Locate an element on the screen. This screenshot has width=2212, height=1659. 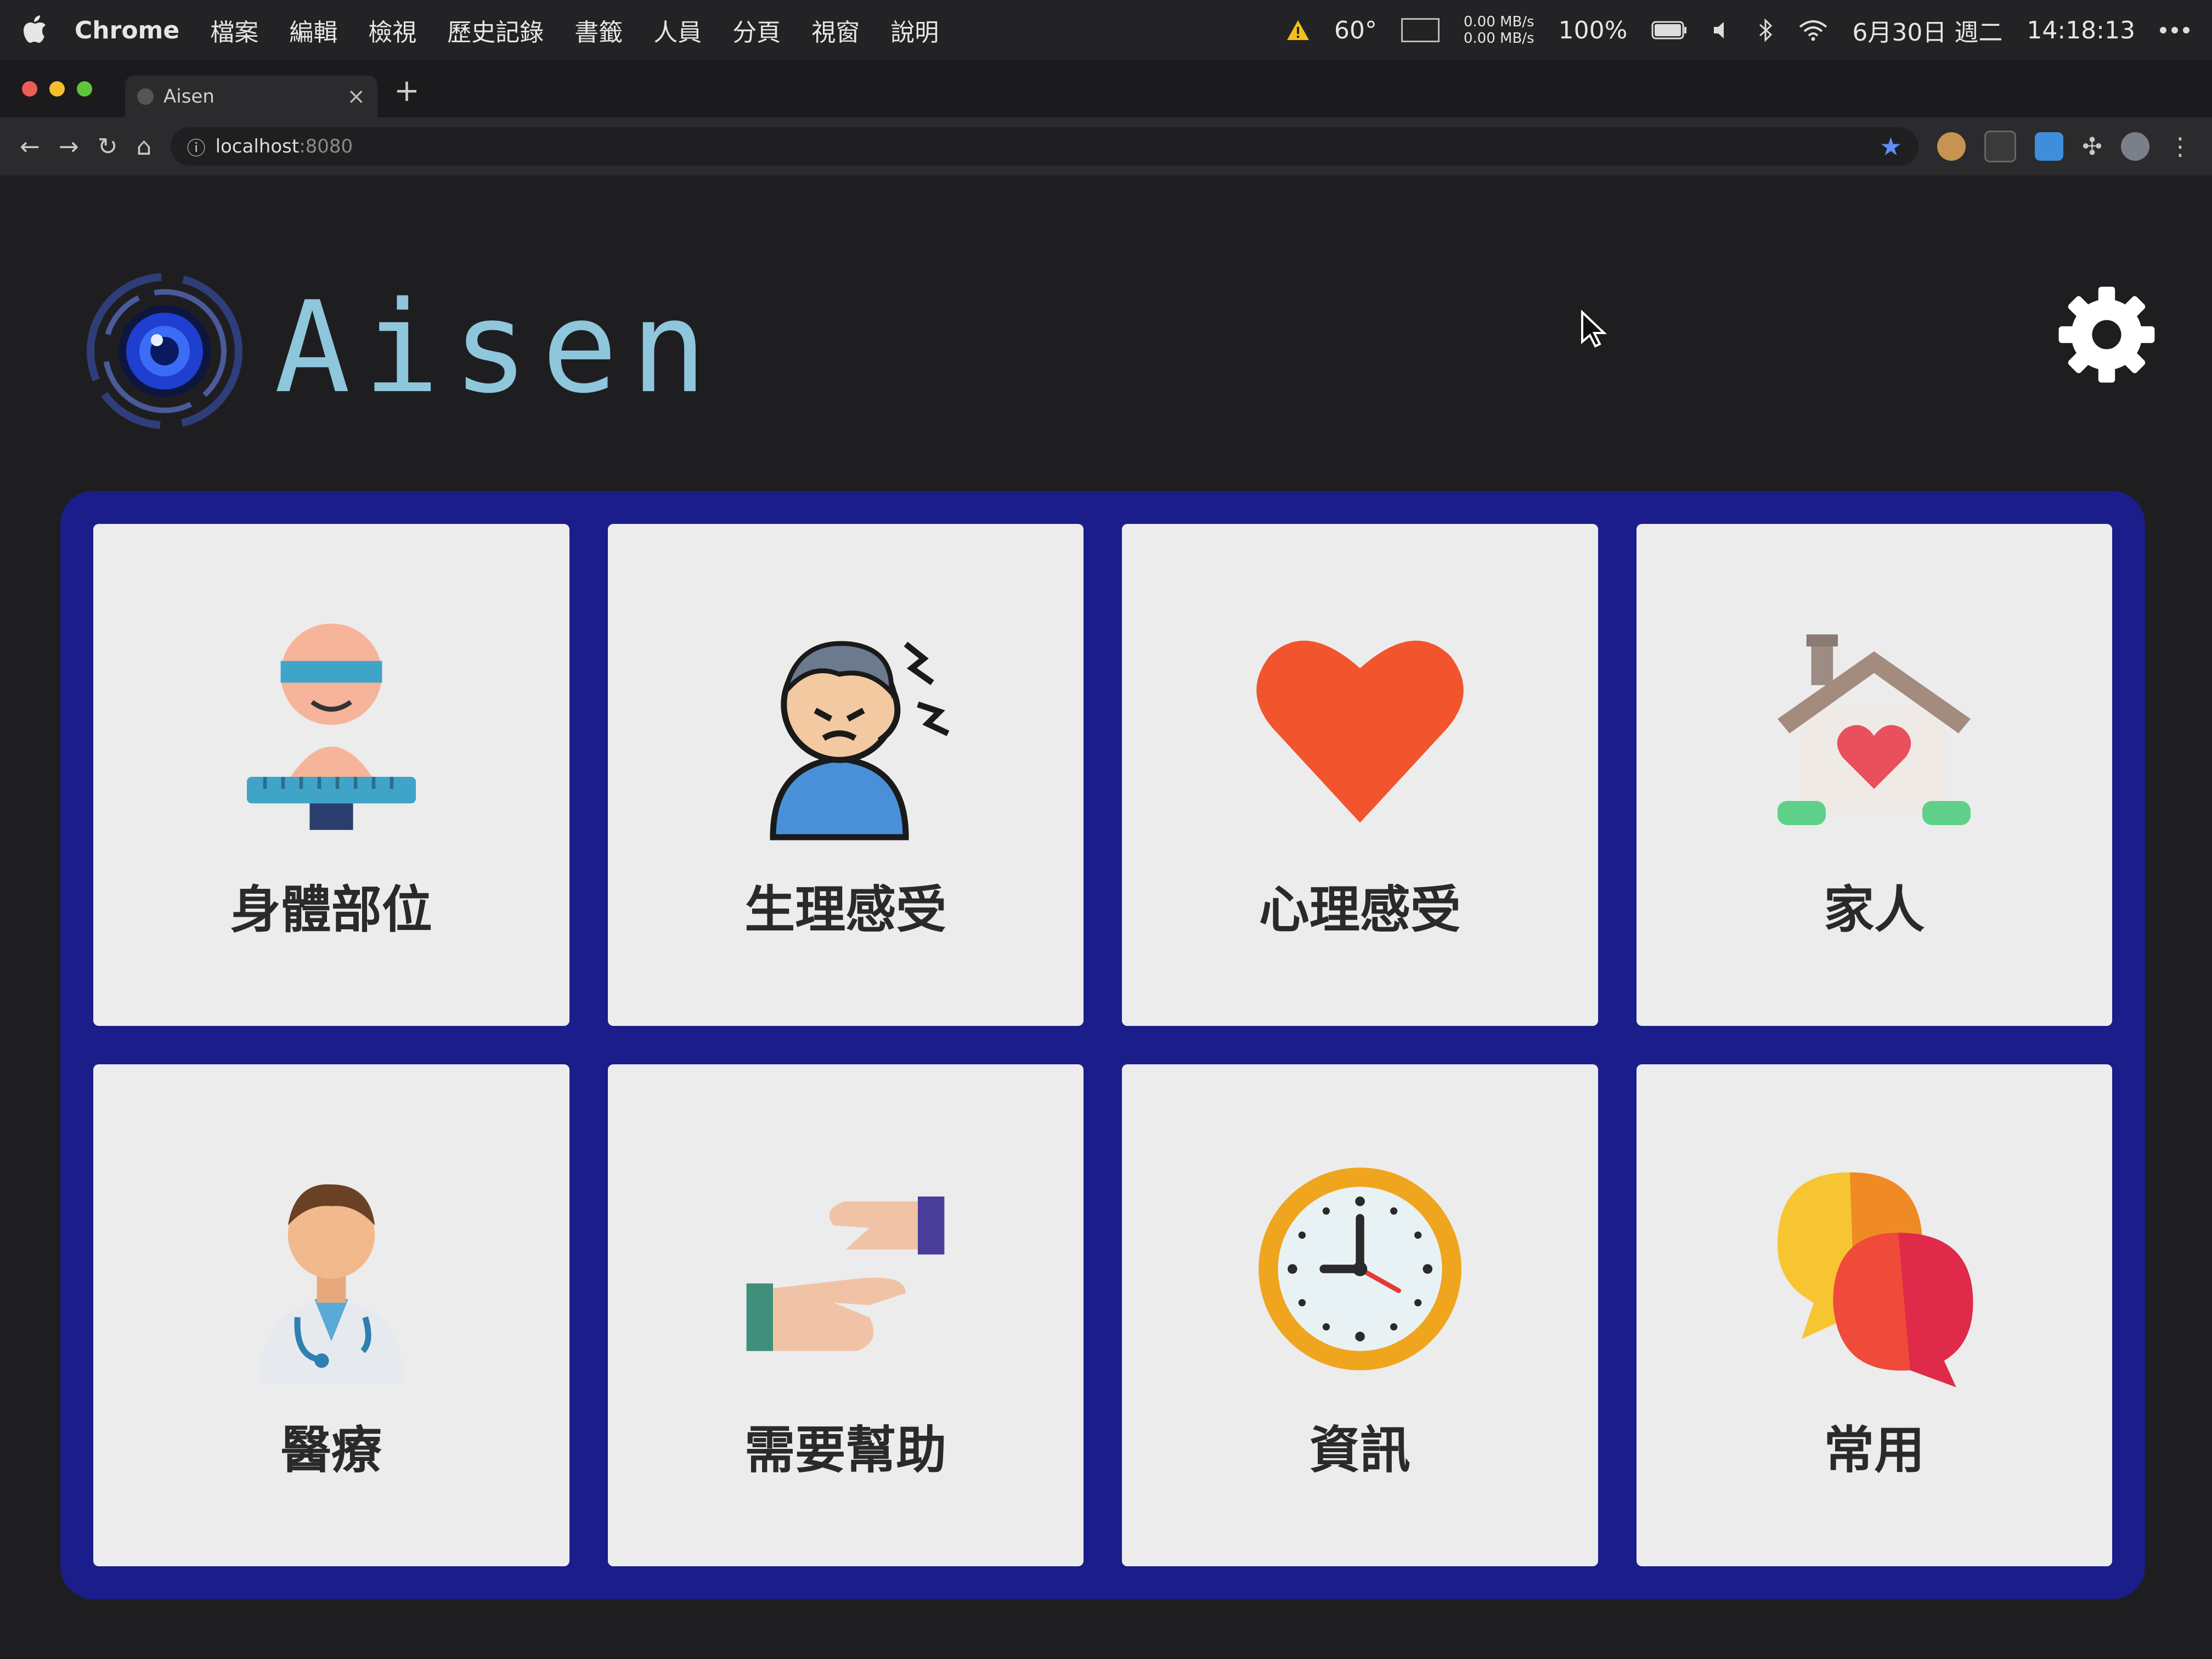
tile-label: 醫療 is located at coordinates (331, 1451).